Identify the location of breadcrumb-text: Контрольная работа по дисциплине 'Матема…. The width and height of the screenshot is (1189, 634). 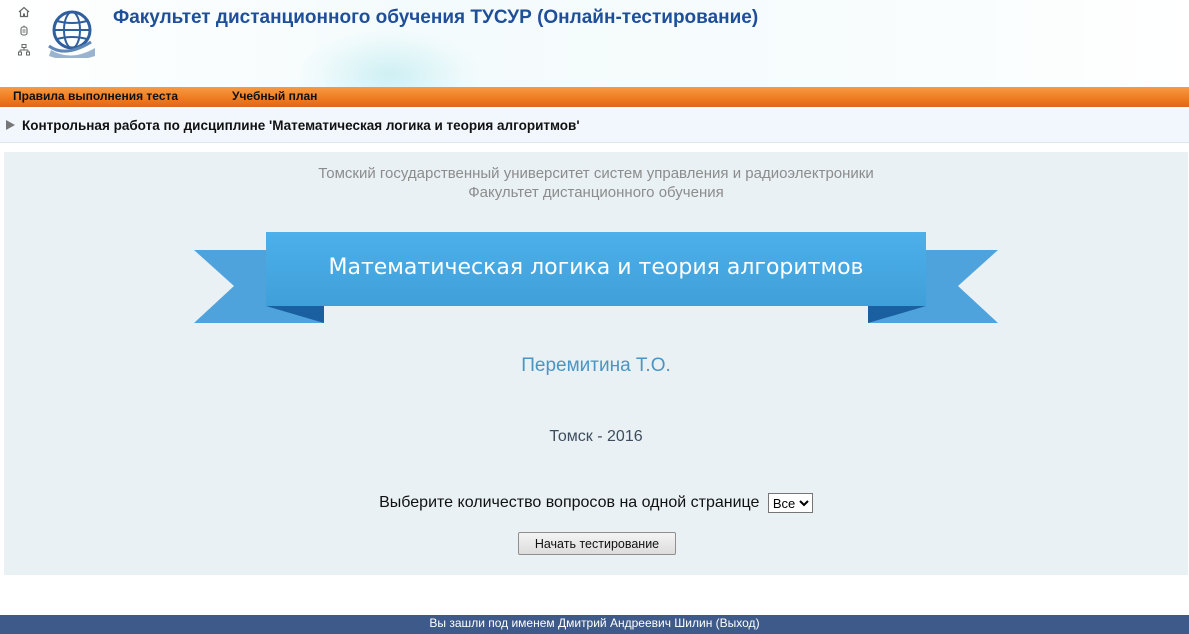
(301, 125).